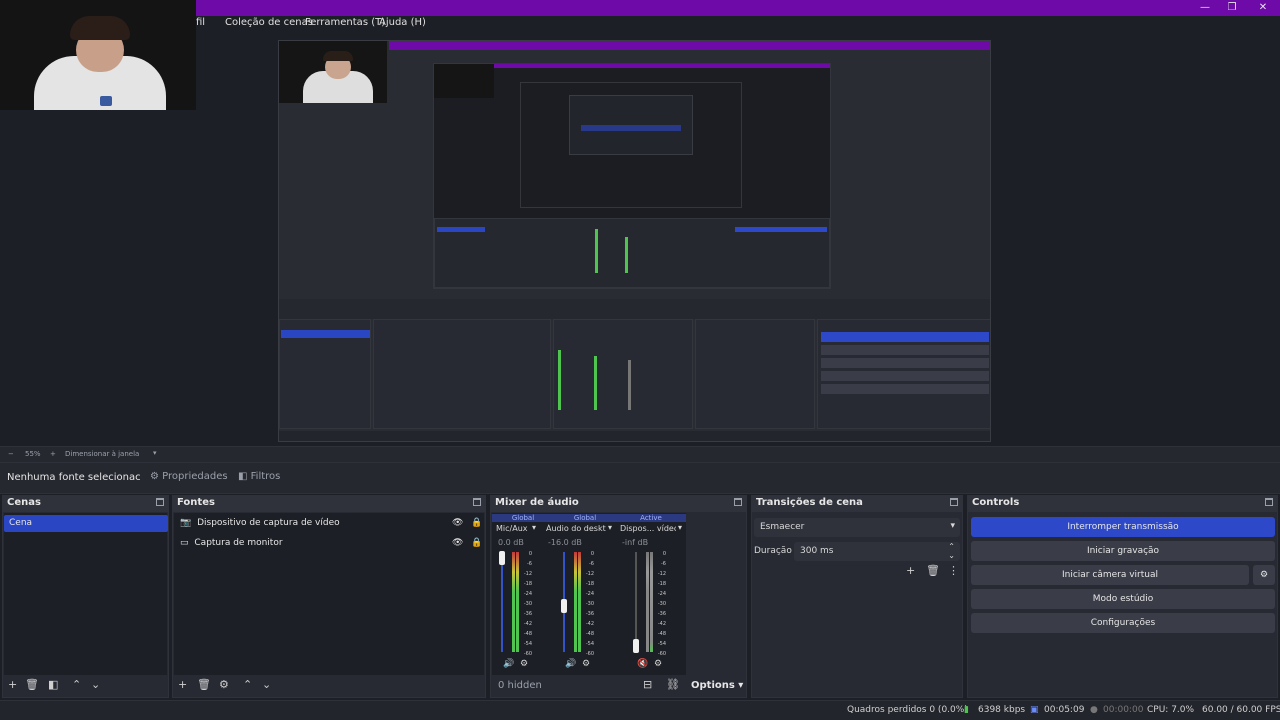 The image size is (1280, 720). Describe the element at coordinates (1064, 710) in the screenshot. I see `stream-time: 00:05:09` at that location.